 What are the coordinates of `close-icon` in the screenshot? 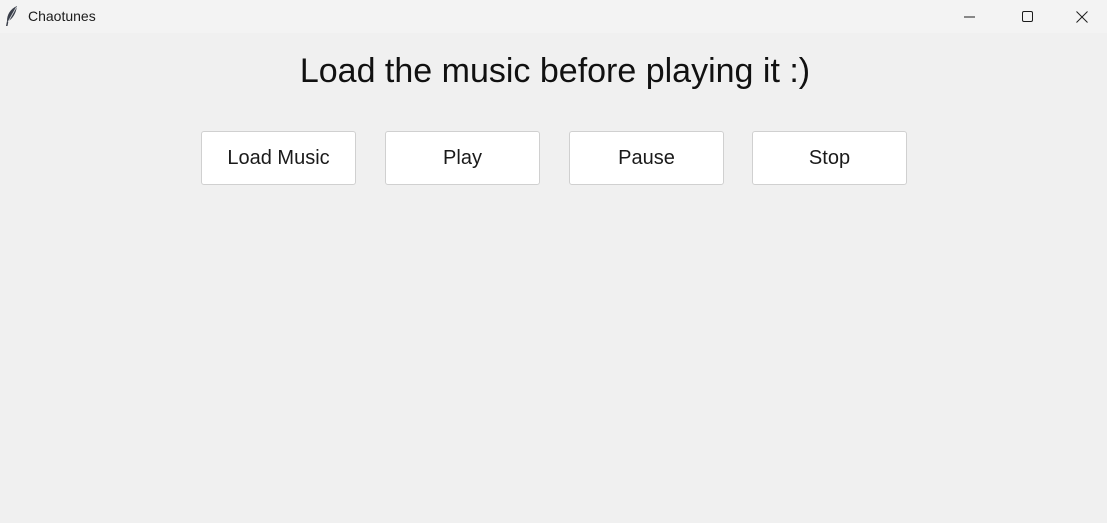 It's located at (1082, 16).